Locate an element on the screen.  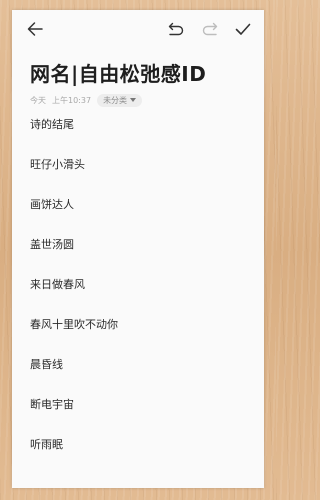
note-meta: 今天 上午10:37 未分类 is located at coordinates (86, 100).